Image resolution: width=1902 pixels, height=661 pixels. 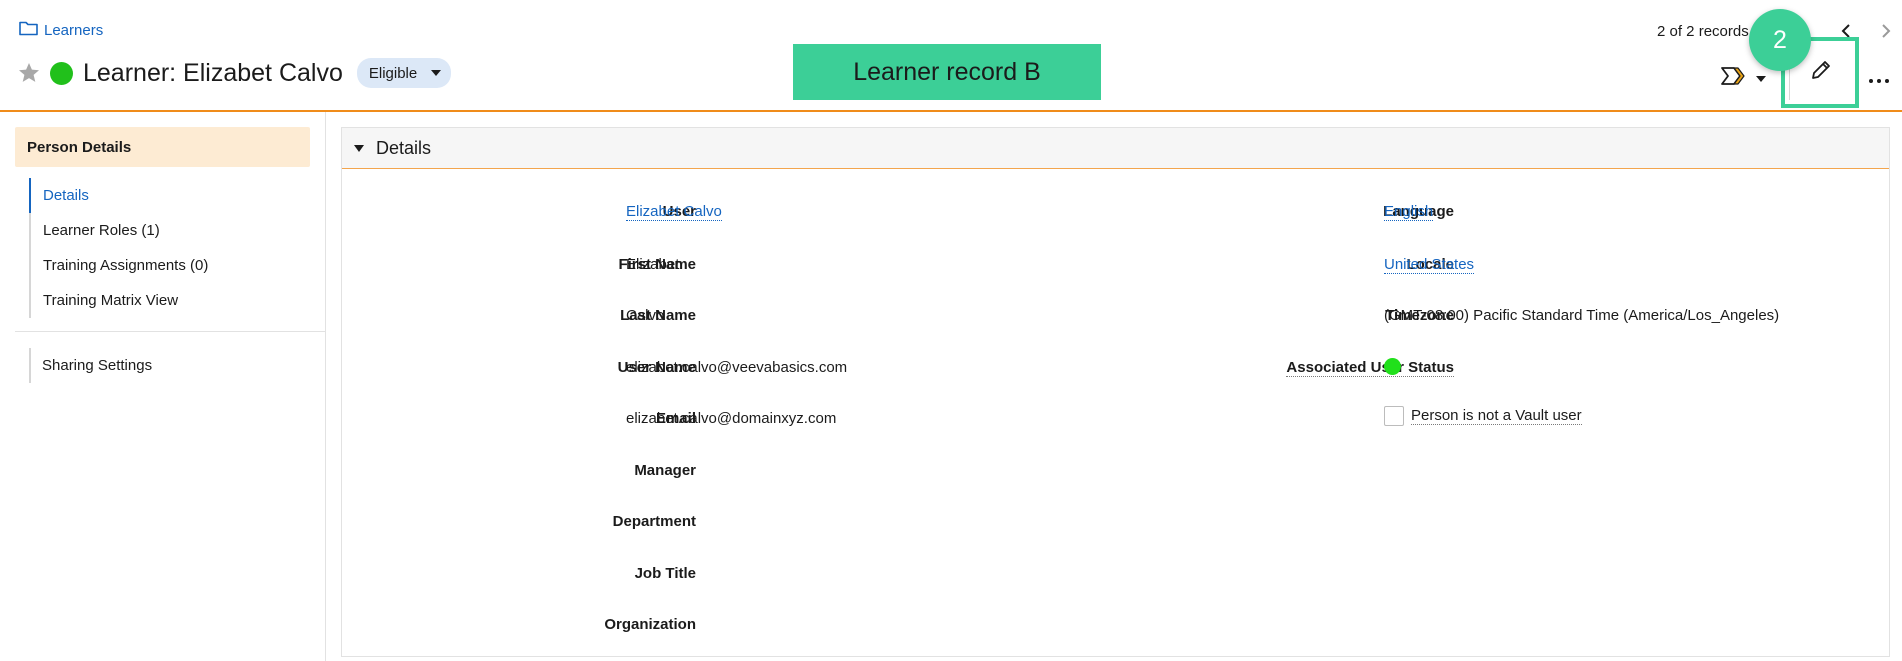 What do you see at coordinates (1392, 366) in the screenshot?
I see `user-status-active-icon` at bounding box center [1392, 366].